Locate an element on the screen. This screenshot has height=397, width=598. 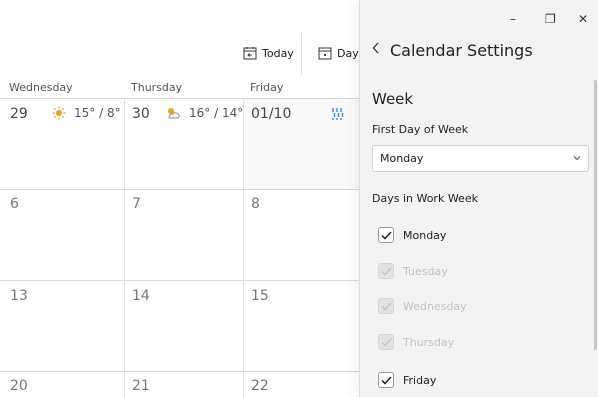
toolbar-divider is located at coordinates (301, 54).